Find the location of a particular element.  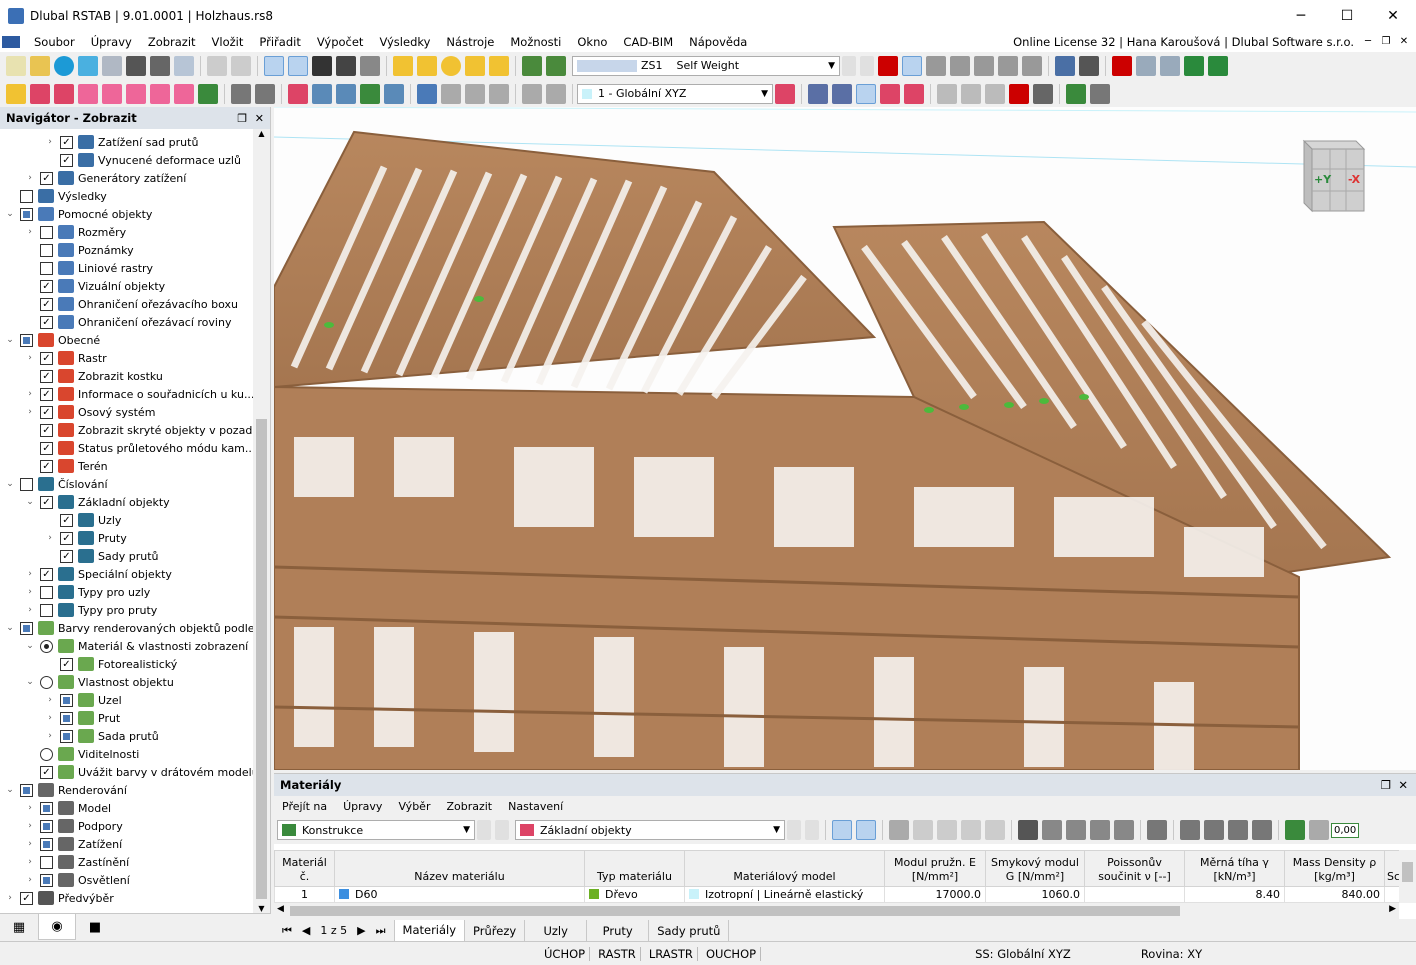

menu-moznosti: Možnosti is located at coordinates (535, 42).